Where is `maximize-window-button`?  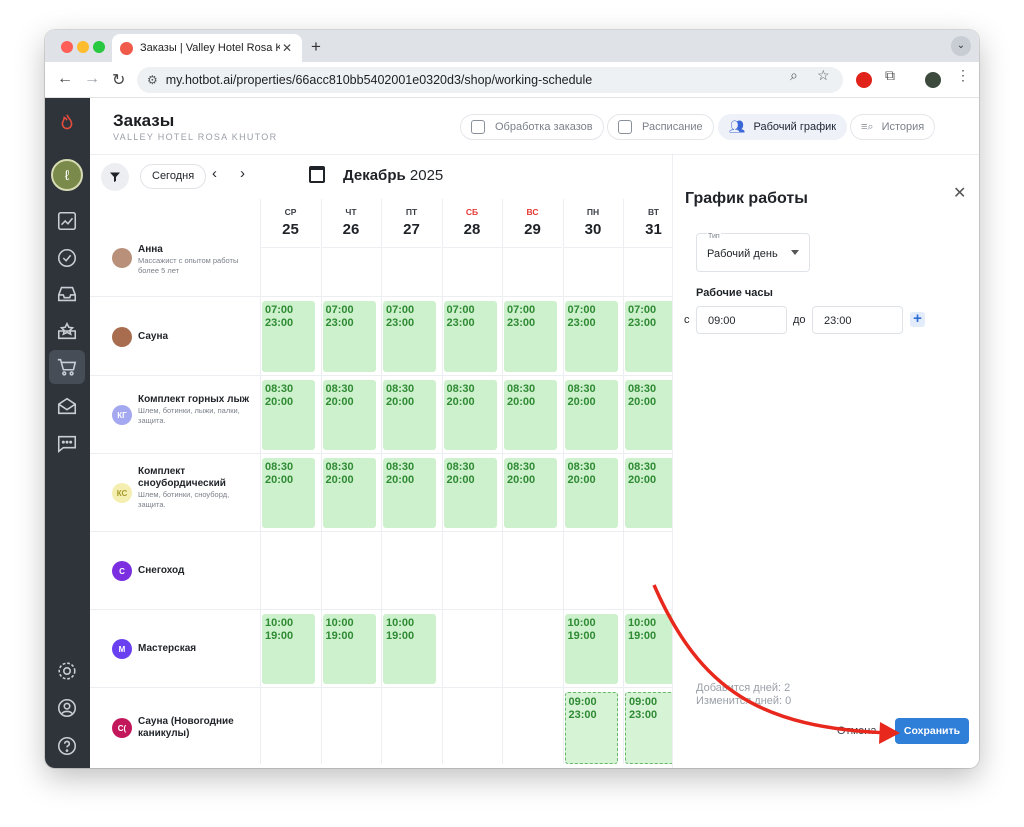
maximize-window-button is located at coordinates (99, 47).